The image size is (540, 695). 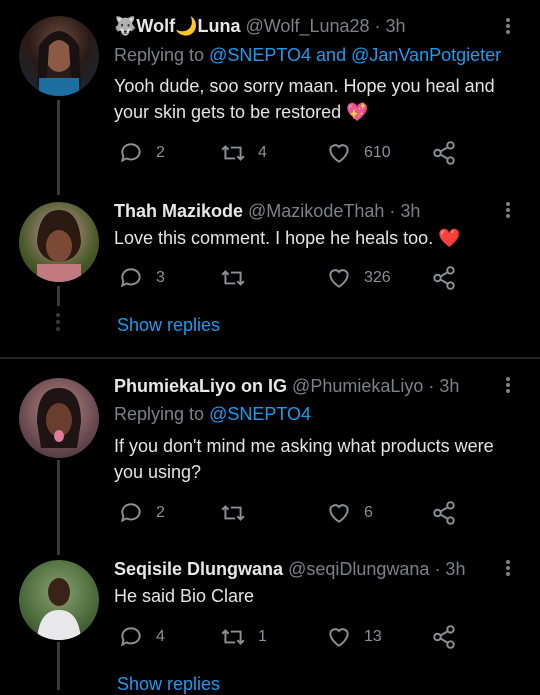 I want to click on tweet-header: Thah Mazikode @MazikodeThah · 3h, so click(x=267, y=211).